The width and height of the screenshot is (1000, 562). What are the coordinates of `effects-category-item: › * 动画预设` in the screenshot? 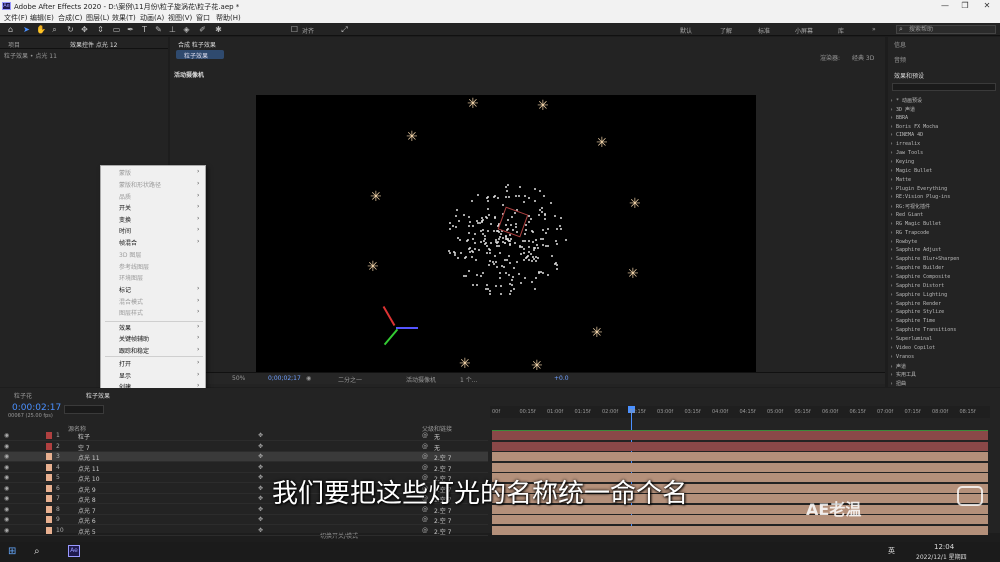 It's located at (906, 100).